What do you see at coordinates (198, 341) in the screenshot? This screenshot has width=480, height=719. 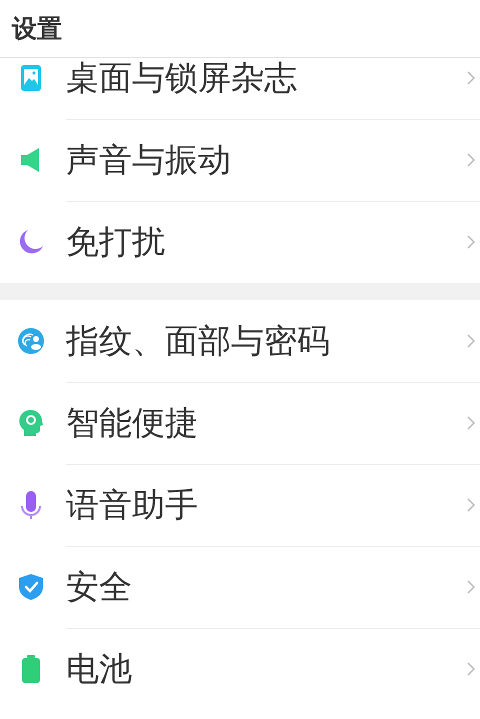 I see `item-label: 指纹、面部与密码` at bounding box center [198, 341].